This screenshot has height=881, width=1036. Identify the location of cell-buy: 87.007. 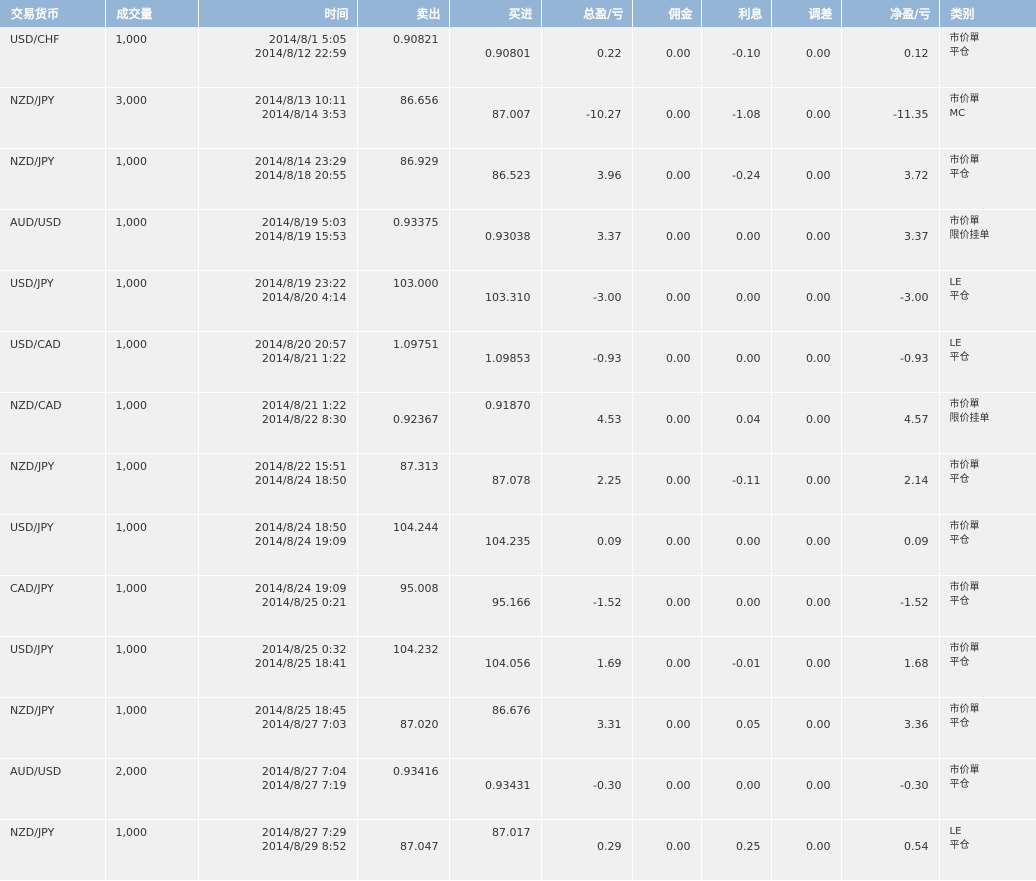
(495, 118).